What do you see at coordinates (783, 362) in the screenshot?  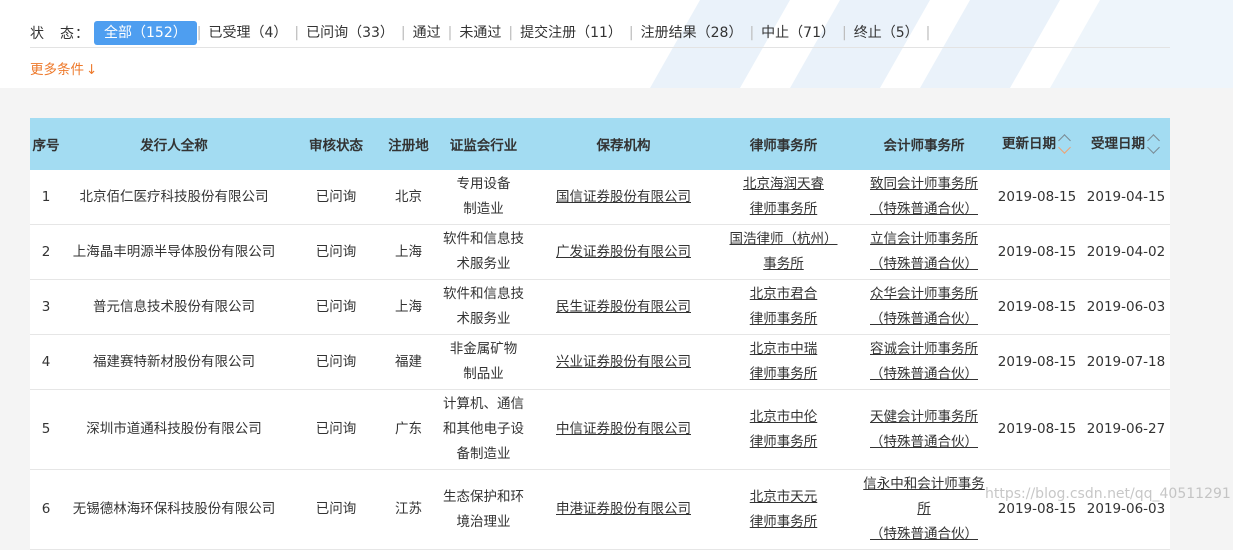 I see `law-firm-cell: 北京市中瑞 律师事务所` at bounding box center [783, 362].